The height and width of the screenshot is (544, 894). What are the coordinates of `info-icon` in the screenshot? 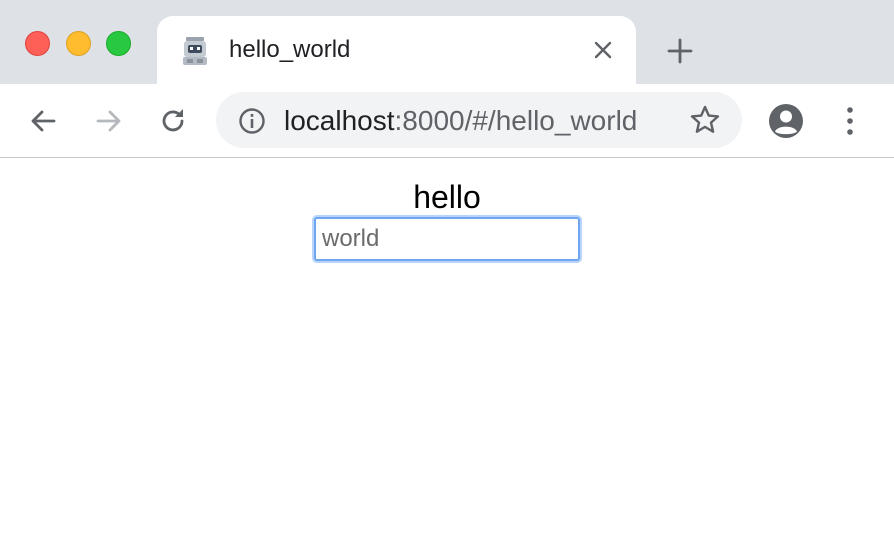 It's located at (252, 121).